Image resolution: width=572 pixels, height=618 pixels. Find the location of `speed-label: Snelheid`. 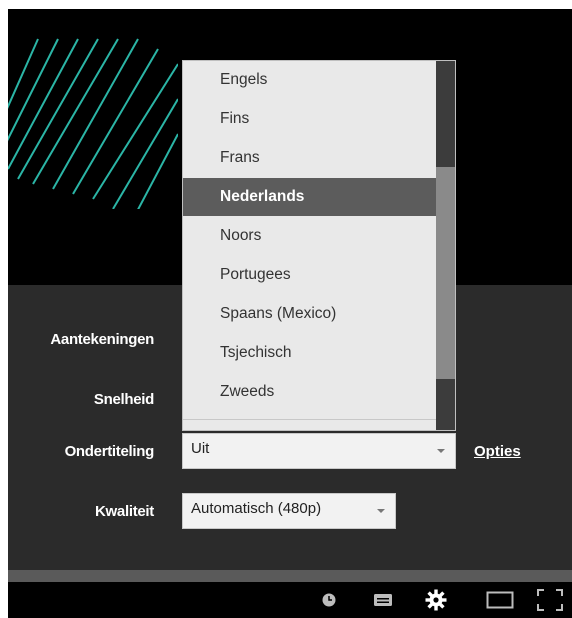

speed-label: Snelheid is located at coordinates (123, 399).